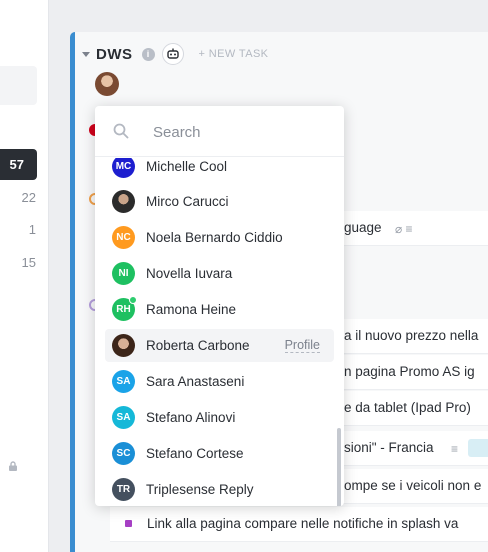  I want to click on task-name: sioni" - Francia, so click(389, 447).